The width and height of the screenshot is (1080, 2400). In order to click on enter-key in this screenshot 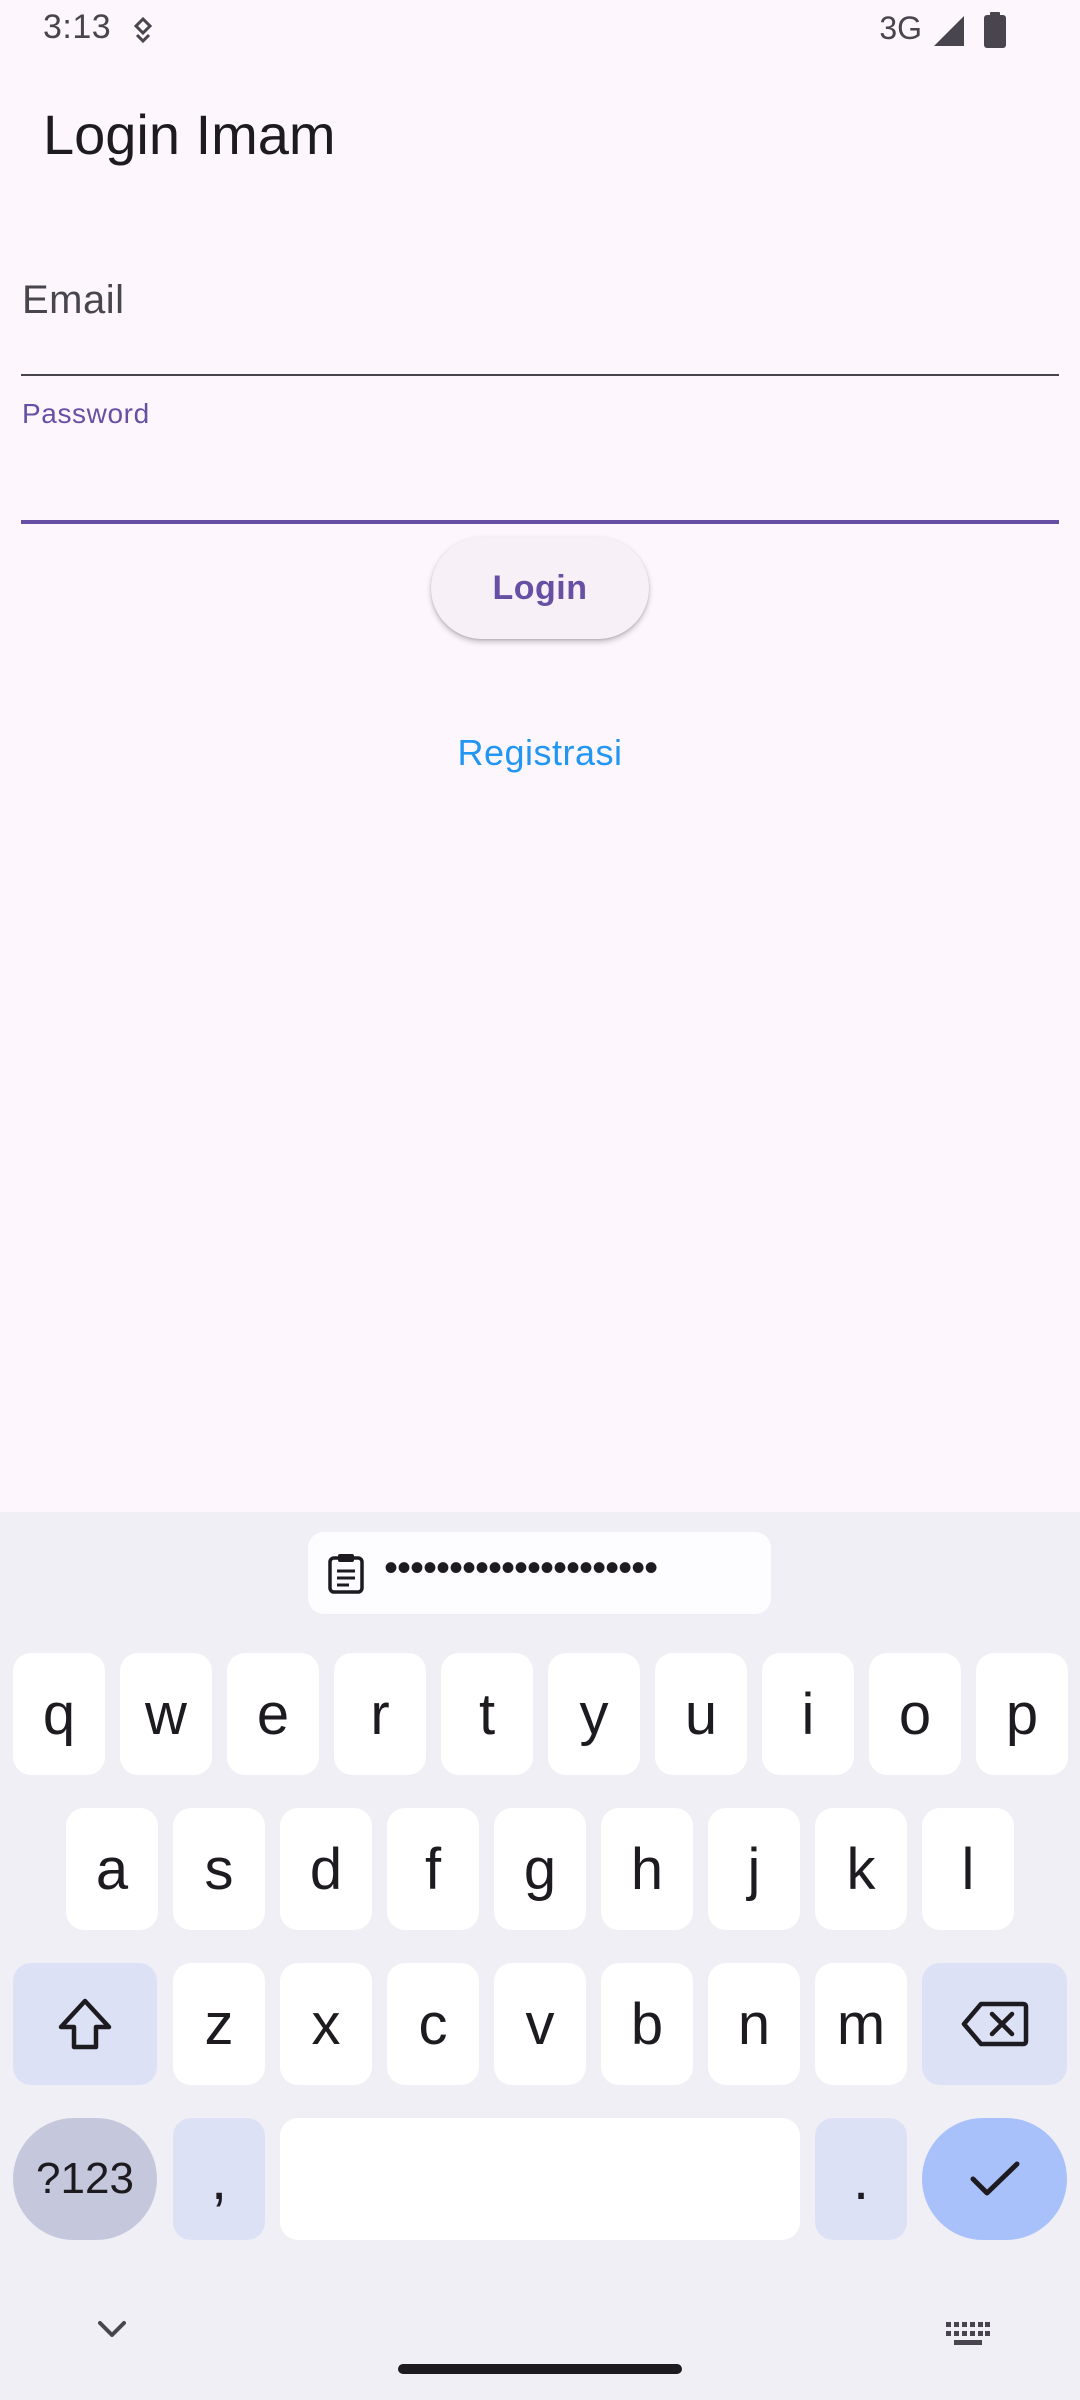, I will do `click(994, 2179)`.